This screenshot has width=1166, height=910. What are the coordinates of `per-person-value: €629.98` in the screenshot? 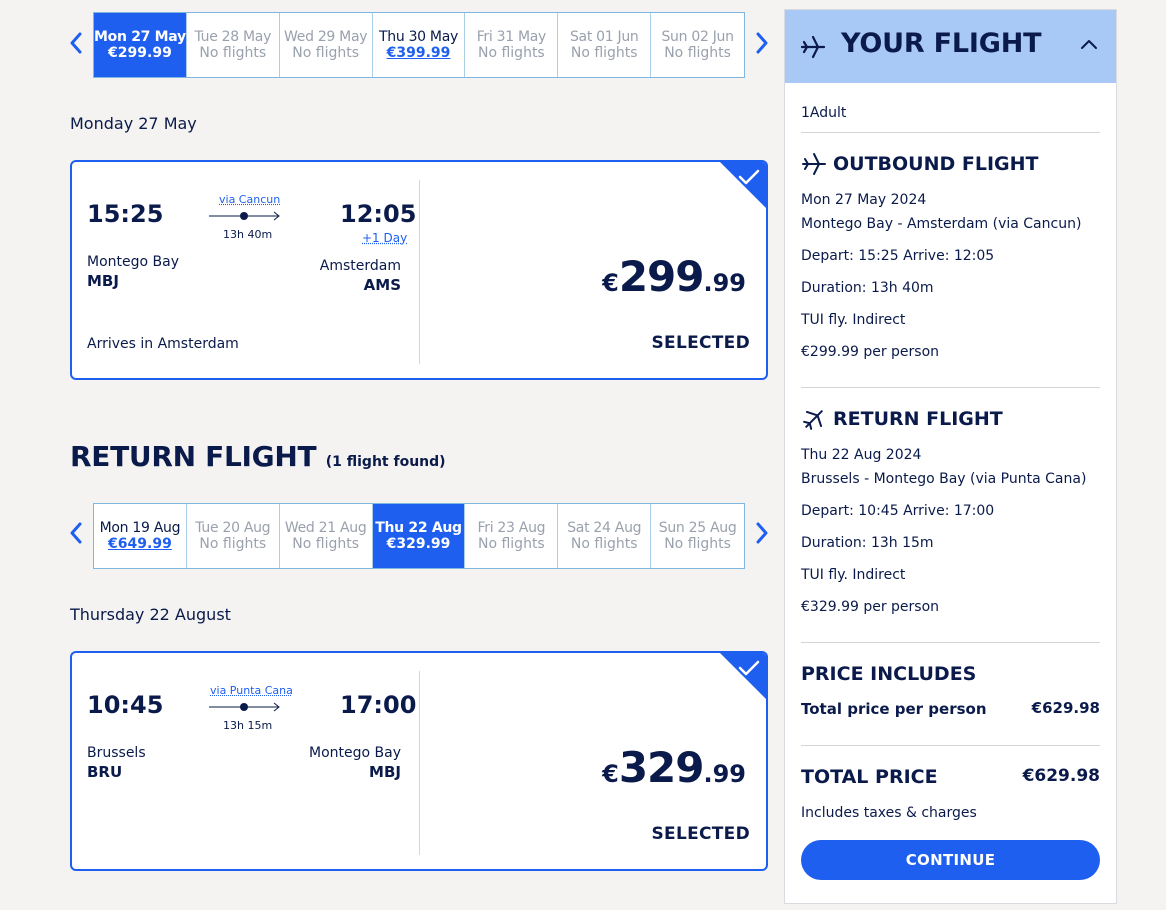 It's located at (1065, 708).